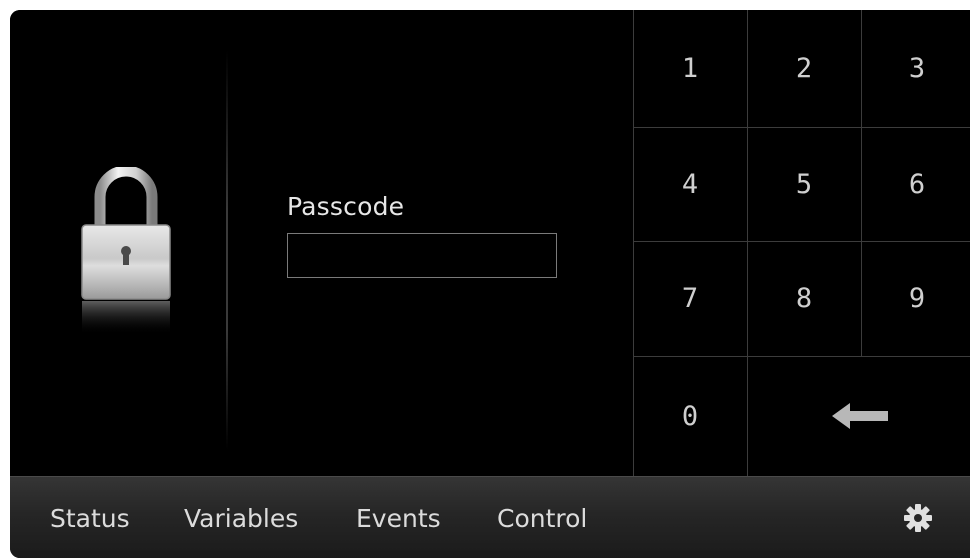 The height and width of the screenshot is (558, 970). Describe the element at coordinates (915, 298) in the screenshot. I see `key-9: 9` at that location.